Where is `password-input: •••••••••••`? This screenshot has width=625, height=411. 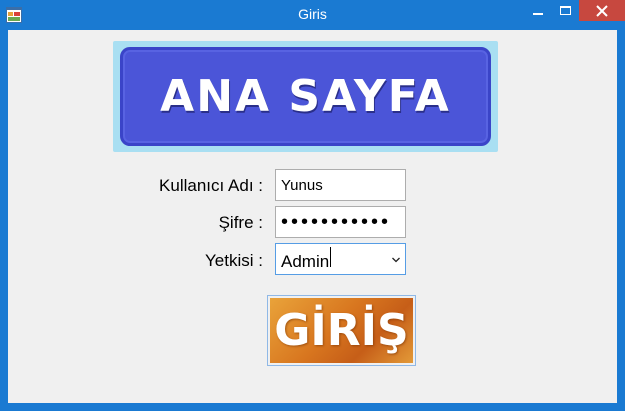 password-input: ••••••••••• is located at coordinates (340, 222).